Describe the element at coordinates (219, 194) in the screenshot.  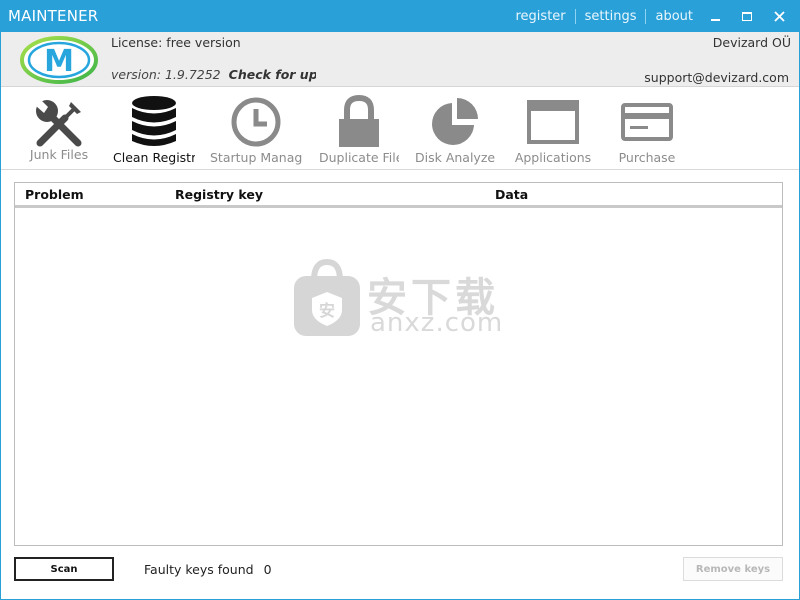
I see `column-header-registry-key: Registry key` at that location.